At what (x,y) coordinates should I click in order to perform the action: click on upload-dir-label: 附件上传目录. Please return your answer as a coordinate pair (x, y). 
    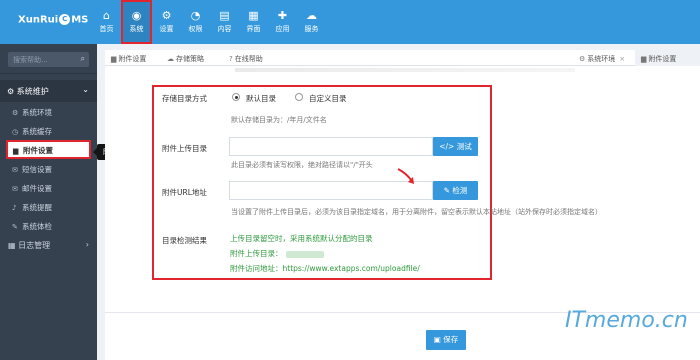
    Looking at the image, I should click on (184, 148).